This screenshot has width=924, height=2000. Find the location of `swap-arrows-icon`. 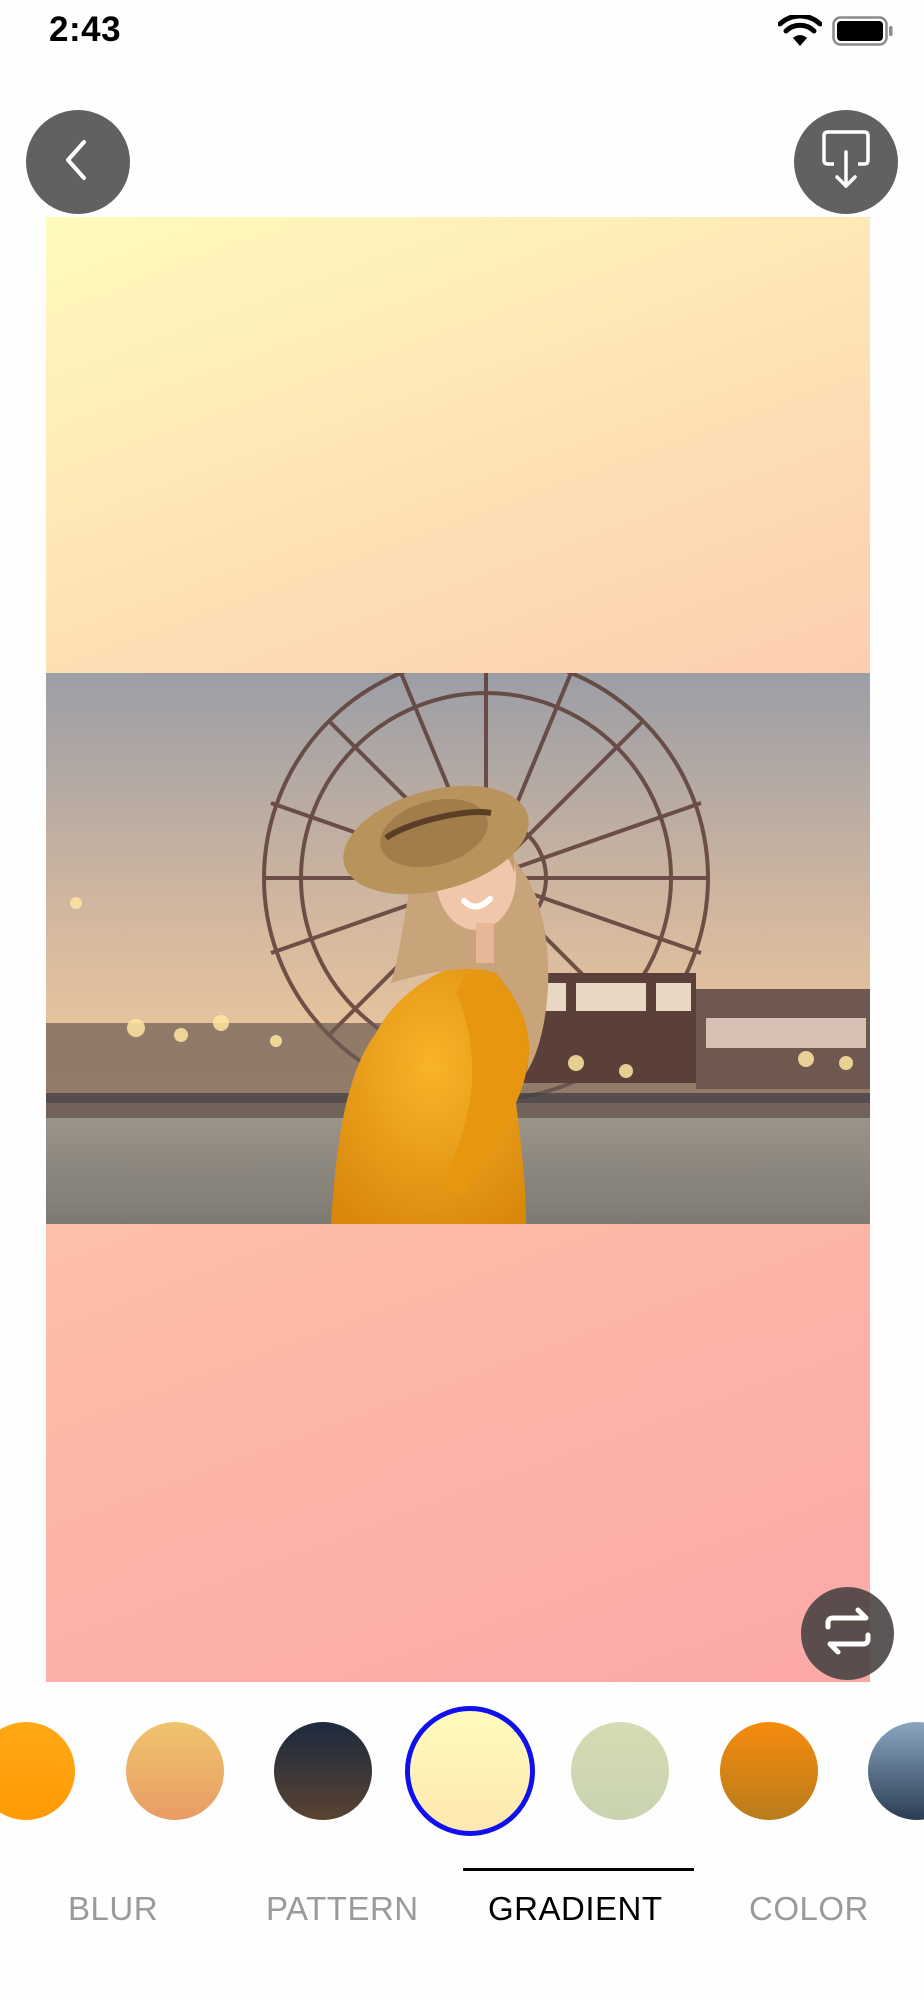

swap-arrows-icon is located at coordinates (848, 1633).